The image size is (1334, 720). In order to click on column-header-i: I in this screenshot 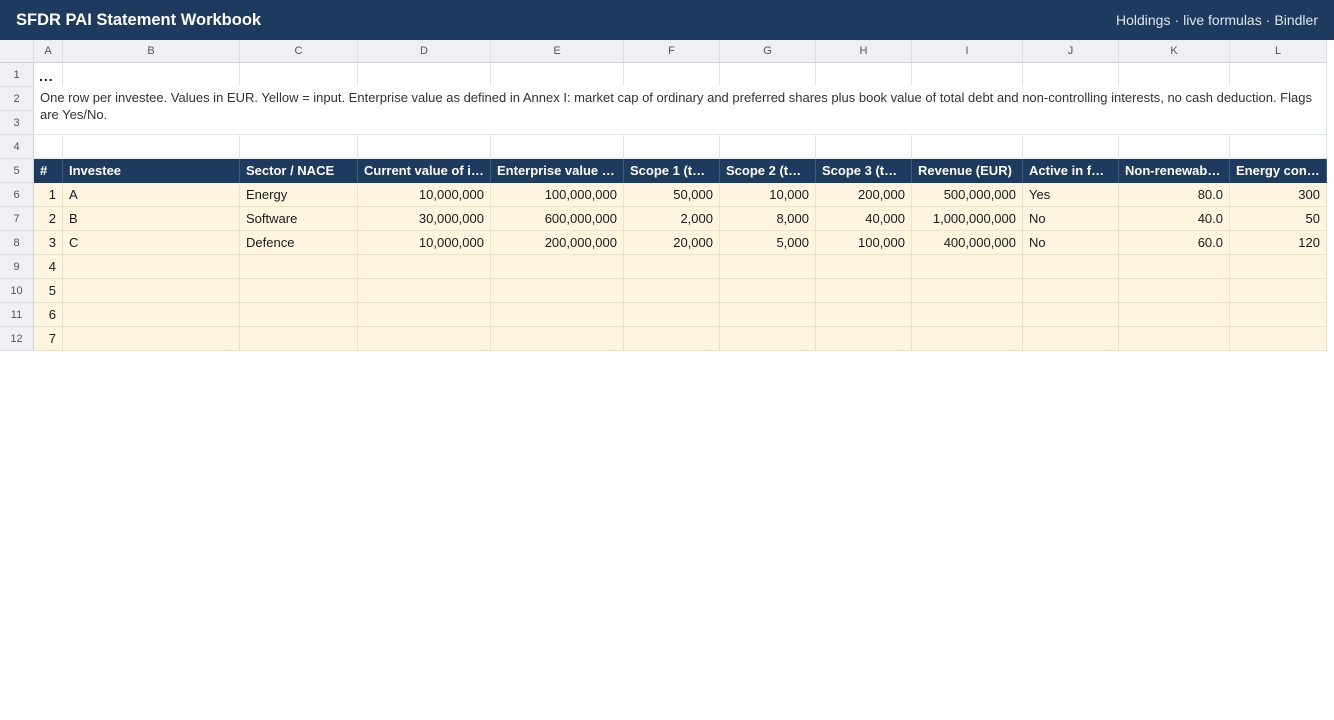, I will do `click(967, 51)`.